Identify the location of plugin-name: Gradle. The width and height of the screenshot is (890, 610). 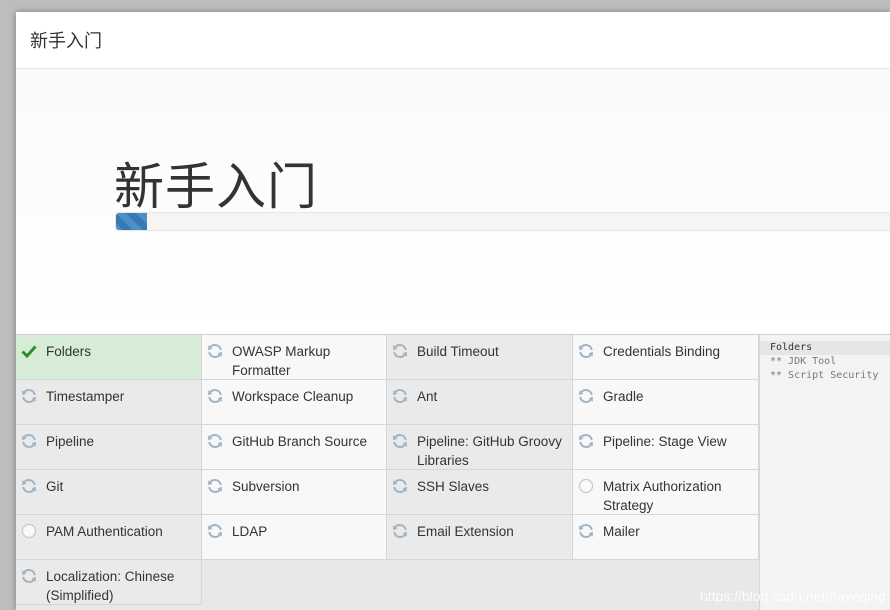
(623, 396).